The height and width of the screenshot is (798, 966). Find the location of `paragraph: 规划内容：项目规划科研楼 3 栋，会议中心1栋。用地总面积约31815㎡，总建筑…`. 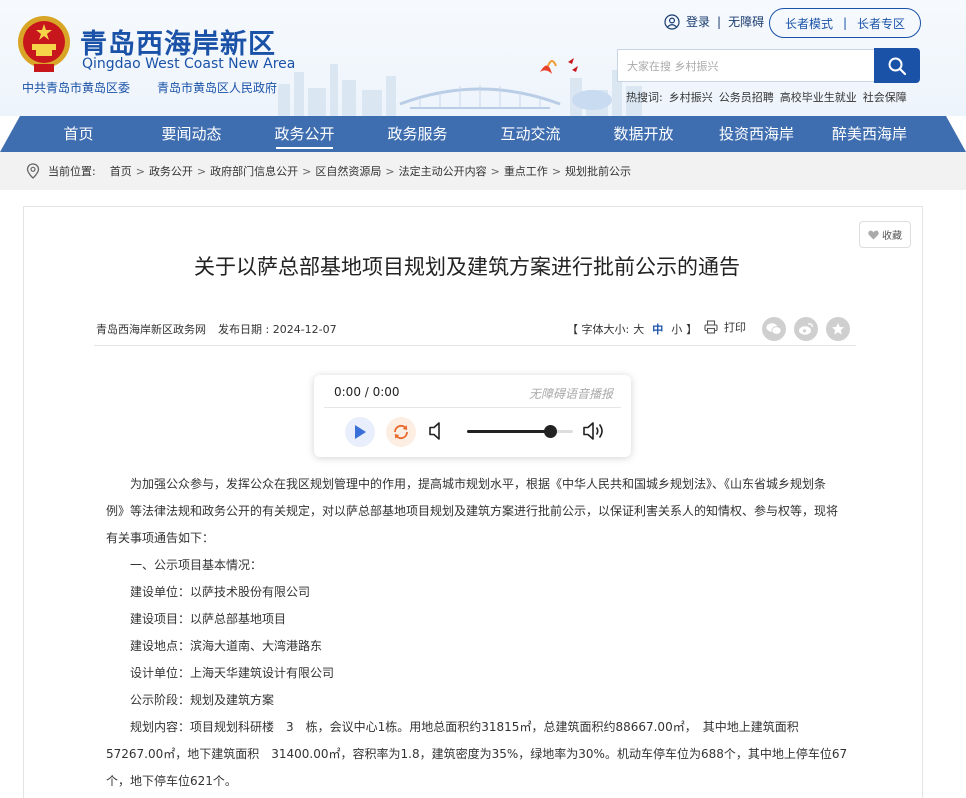

paragraph: 规划内容：项目规划科研楼 3 栋，会议中心1栋。用地总面积约31815㎡，总建筑… is located at coordinates (464, 727).